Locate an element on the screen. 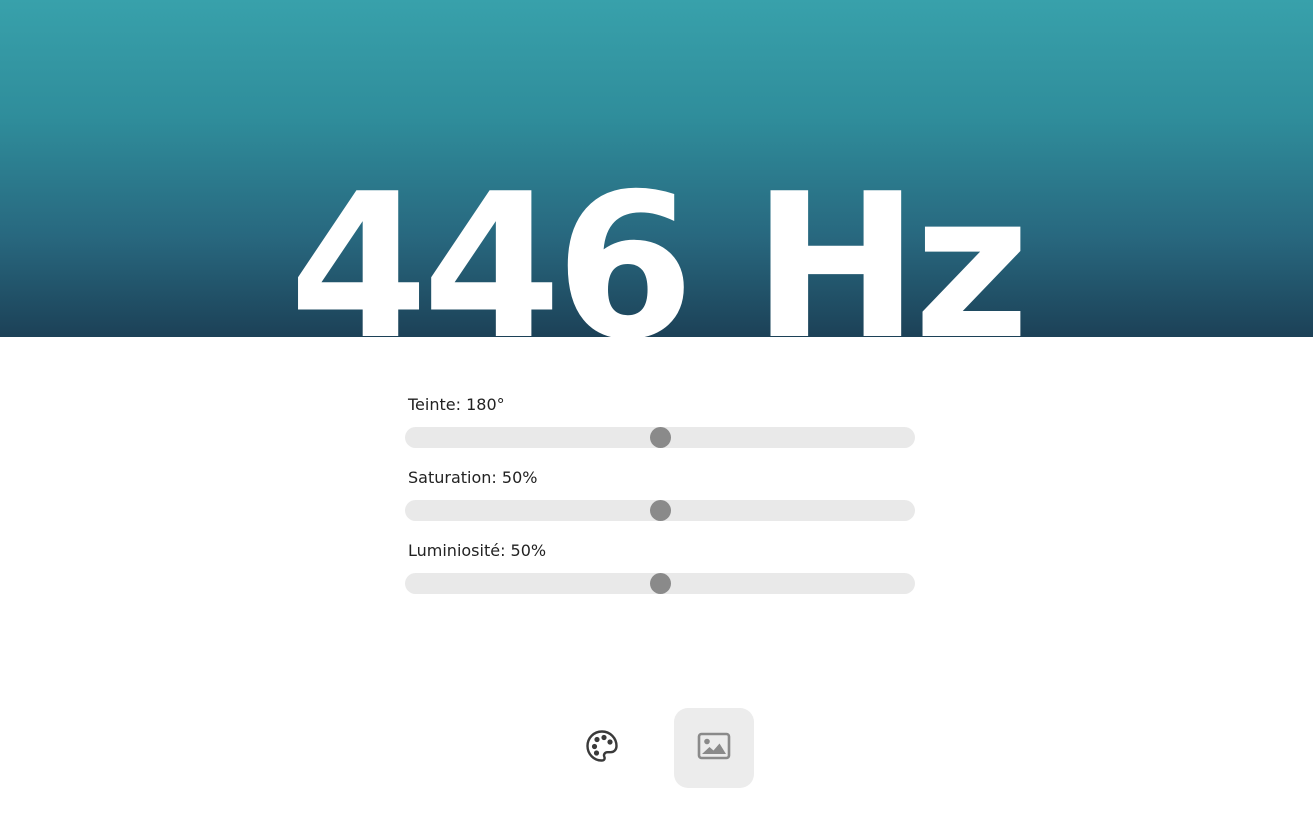 The image size is (1313, 819). image-button is located at coordinates (714, 748).